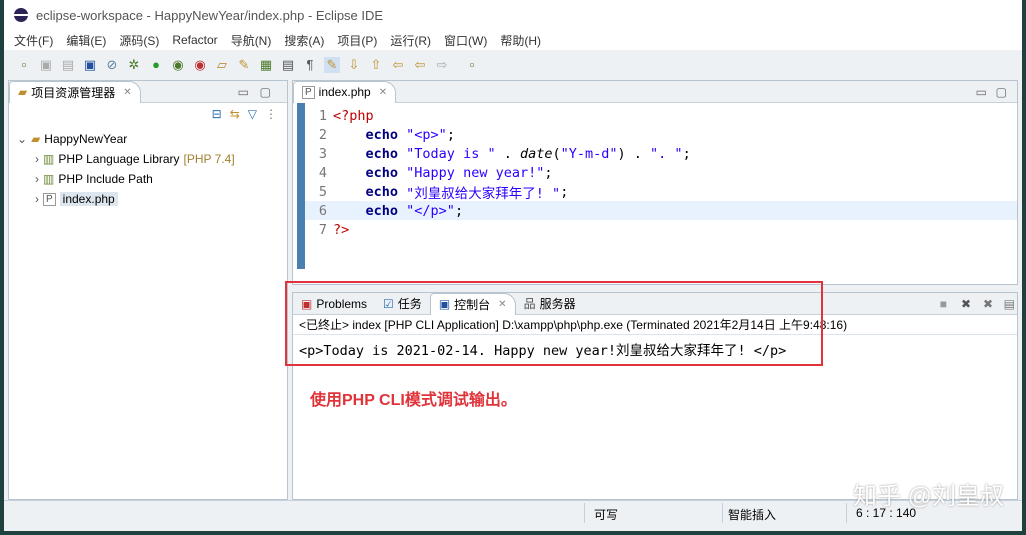 This screenshot has height=535, width=1026. What do you see at coordinates (310, 65) in the screenshot?
I see `show-whitespace-icon: ¶` at bounding box center [310, 65].